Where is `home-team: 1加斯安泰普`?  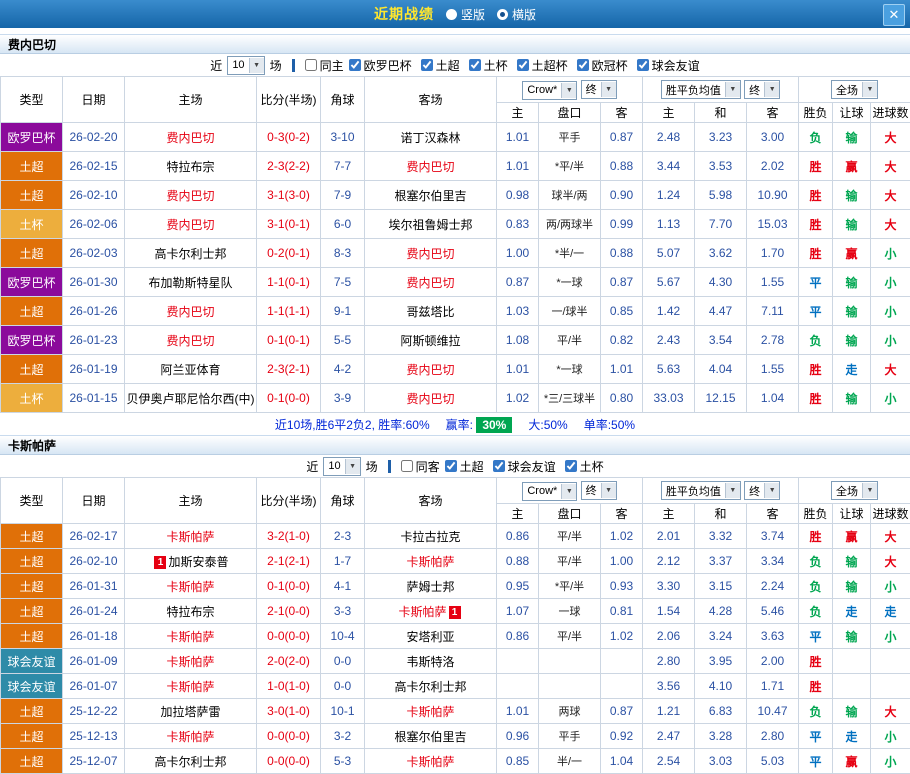 home-team: 1加斯安泰普 is located at coordinates (191, 561).